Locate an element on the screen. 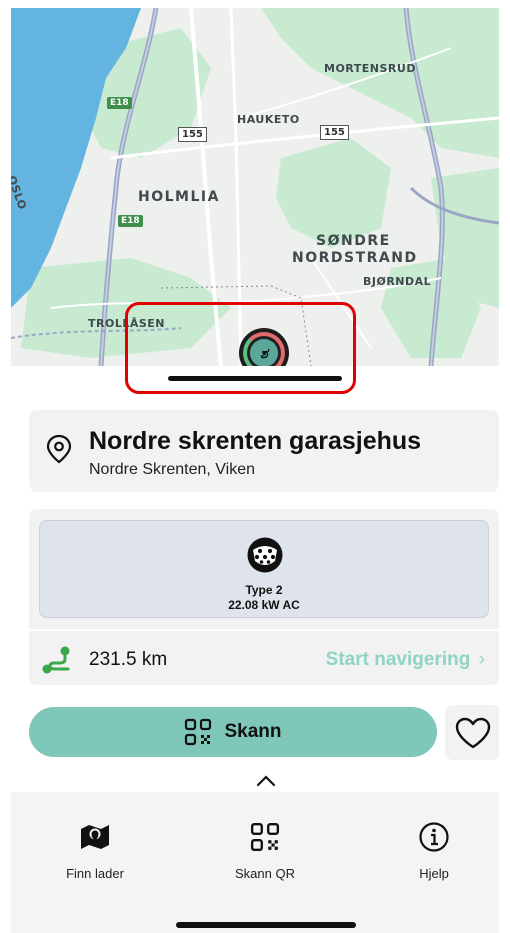 The image size is (510, 933). scan-button-label: Skann is located at coordinates (253, 731).